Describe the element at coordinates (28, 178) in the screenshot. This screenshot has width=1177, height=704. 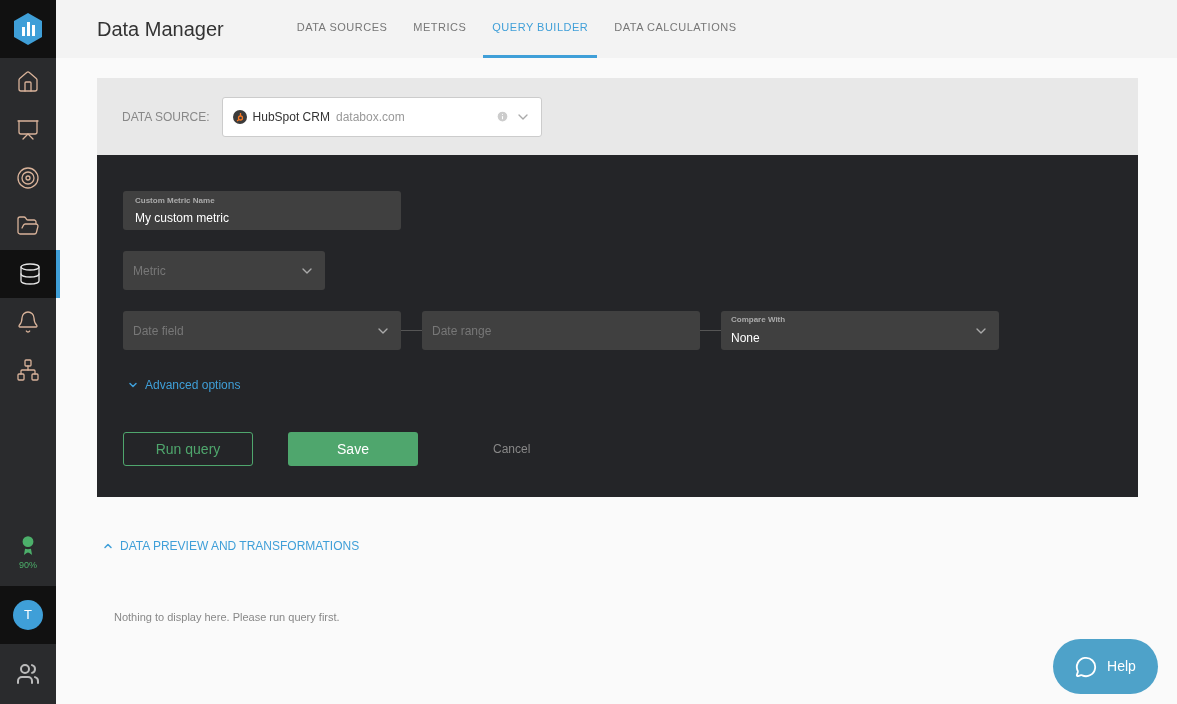
I see `target-icon` at that location.